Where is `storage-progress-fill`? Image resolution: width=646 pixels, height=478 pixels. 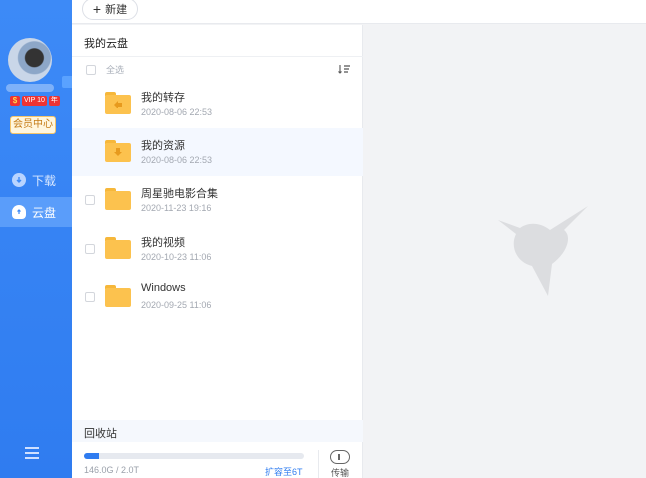
storage-progress-fill is located at coordinates (92, 456).